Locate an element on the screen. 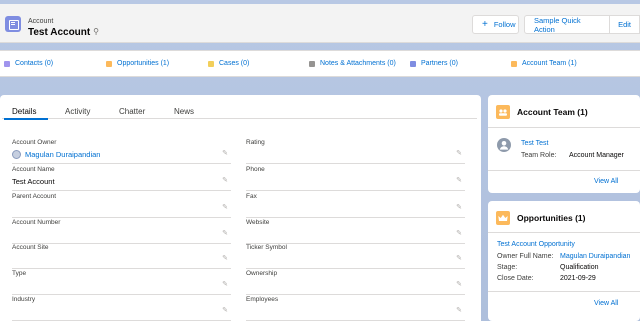 The height and width of the screenshot is (321, 640). field-label: Phone is located at coordinates (255, 169).